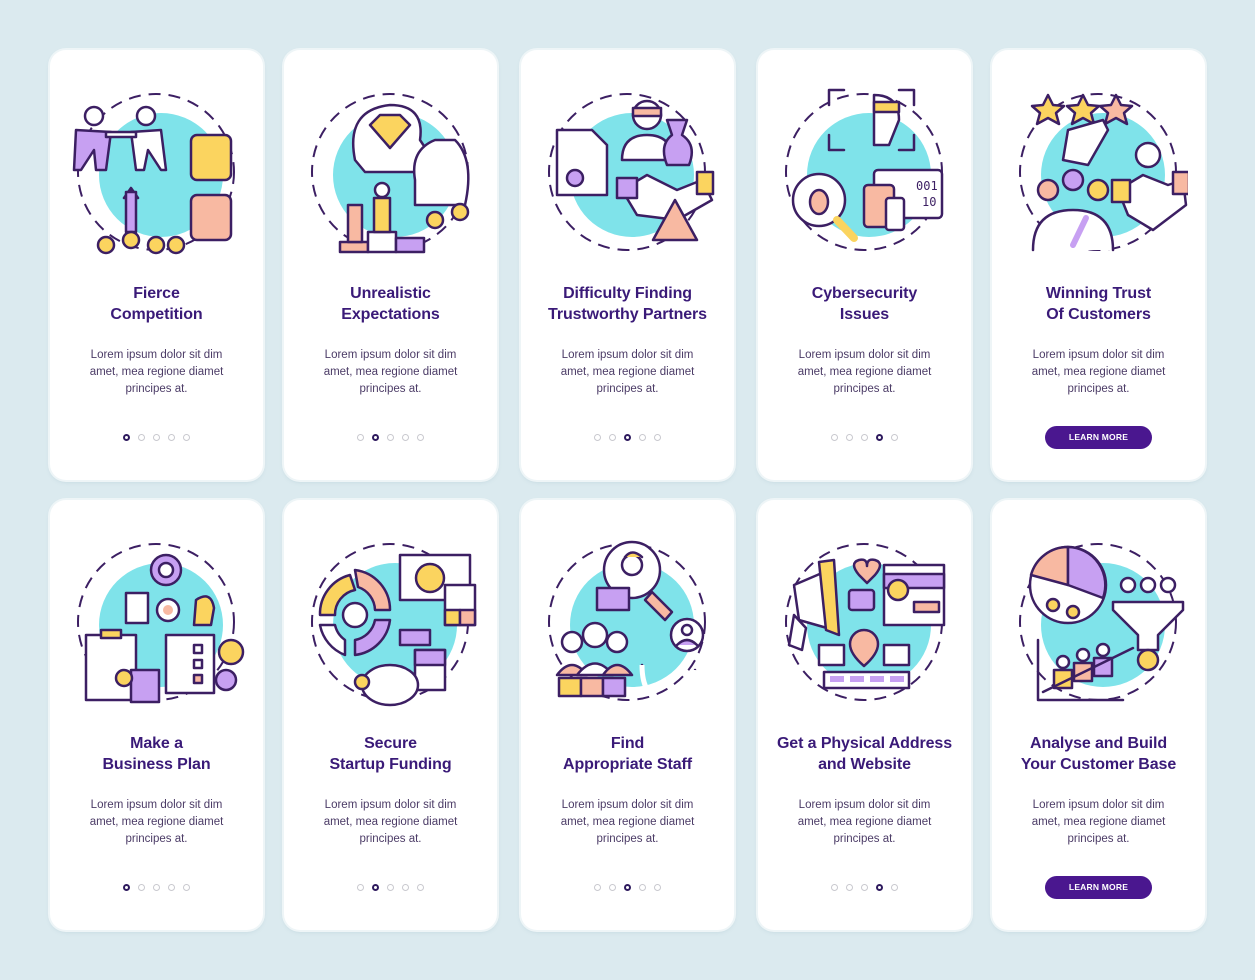 The image size is (1255, 980). I want to click on customer-pie-funnel-growth-icon, so click(1098, 620).